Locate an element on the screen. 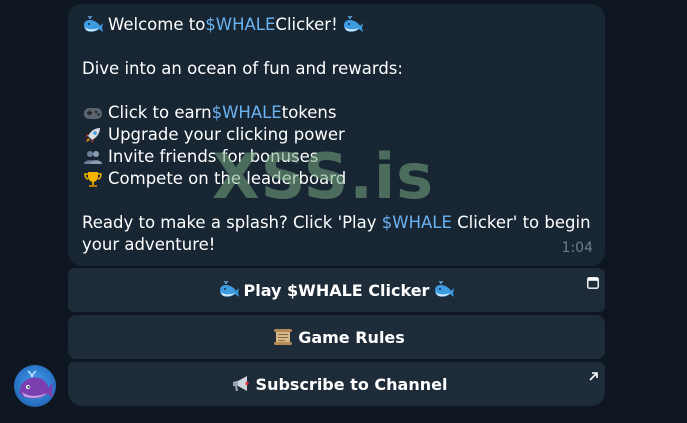 This screenshot has height=423, width=687. outro-text-before: Ready to make a splash? Click 'Play is located at coordinates (232, 222).